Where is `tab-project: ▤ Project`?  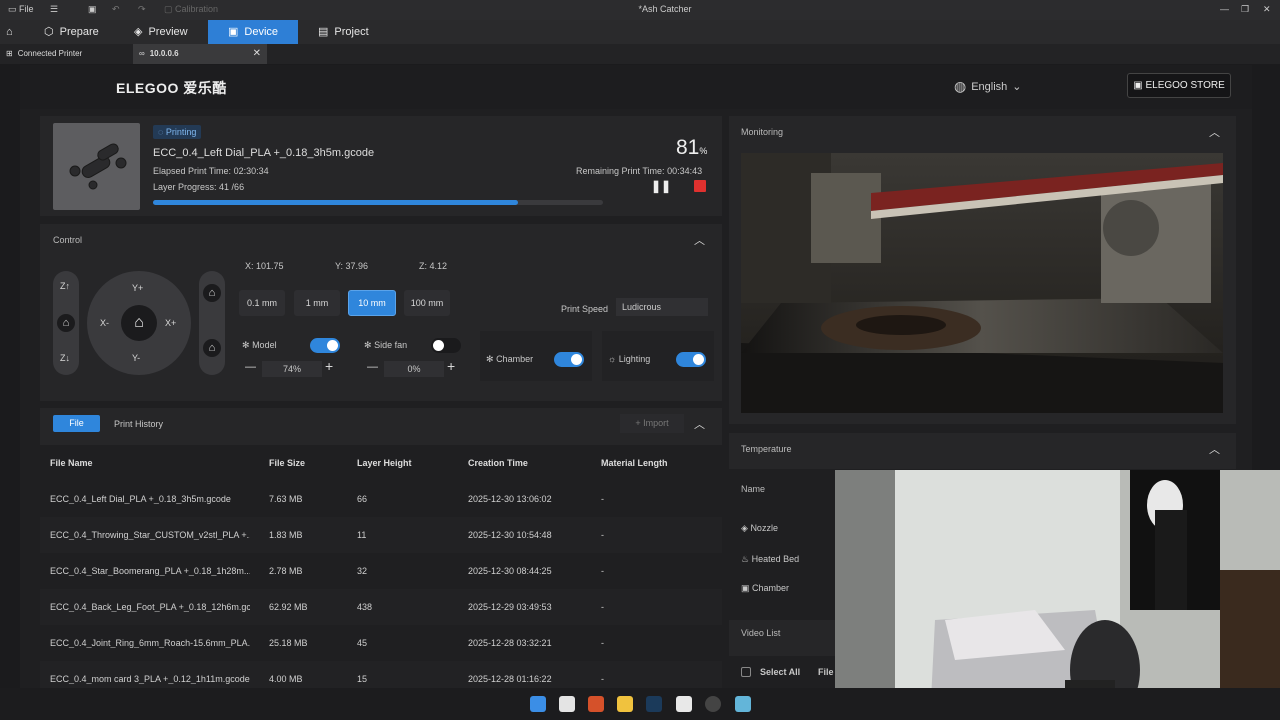 tab-project: ▤ Project is located at coordinates (343, 32).